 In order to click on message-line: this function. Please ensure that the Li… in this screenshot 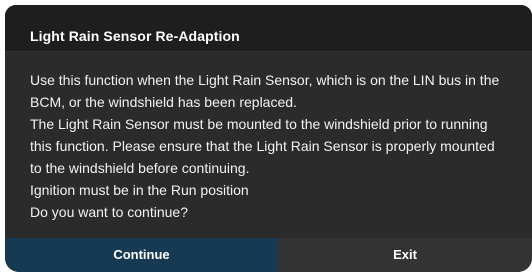, I will do `click(262, 146)`.